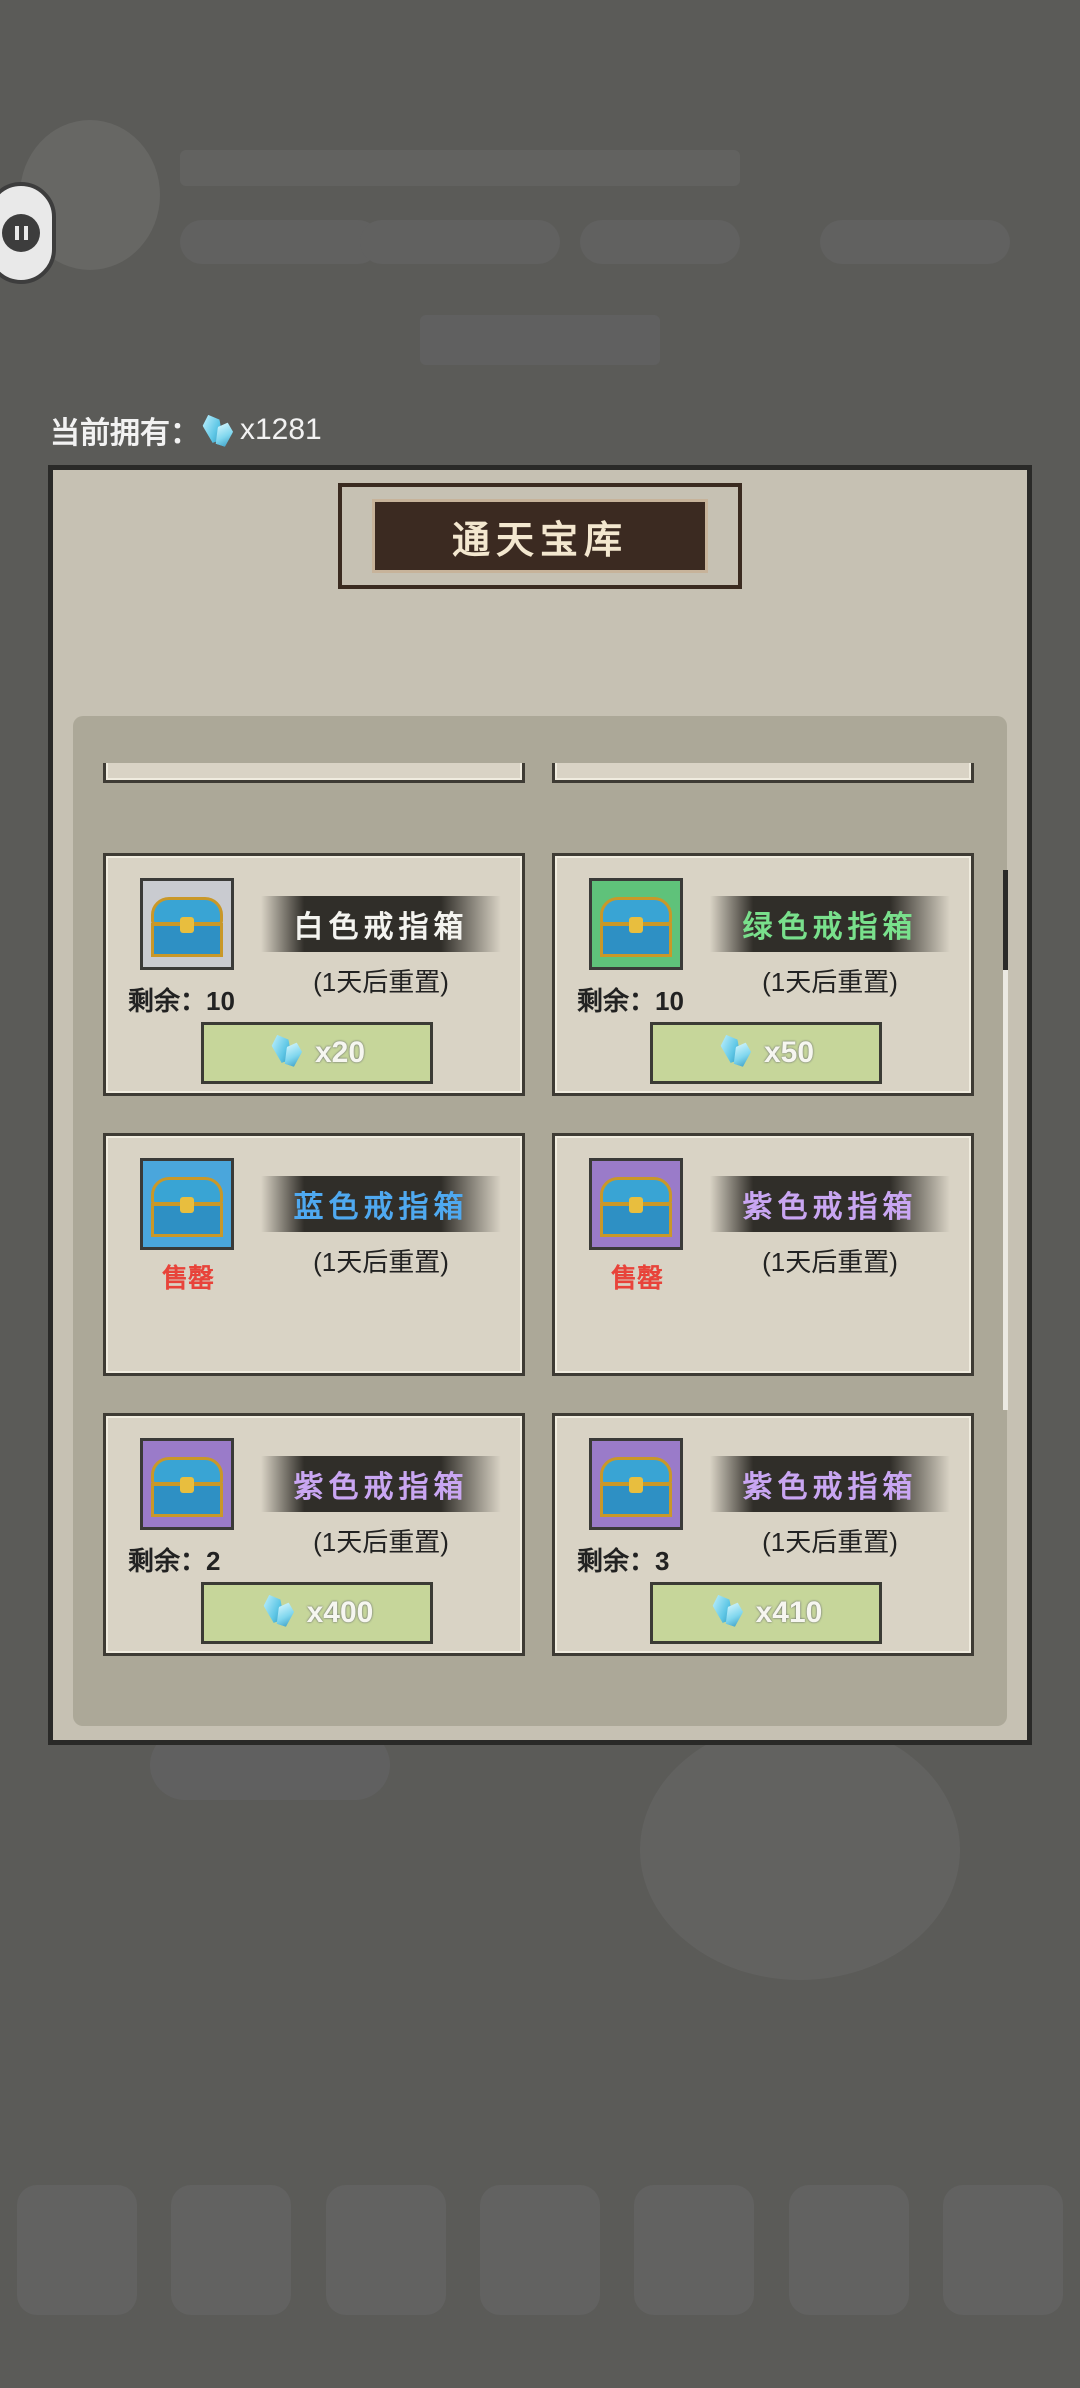 The width and height of the screenshot is (1080, 2388). I want to click on price-label: x20, so click(340, 1052).